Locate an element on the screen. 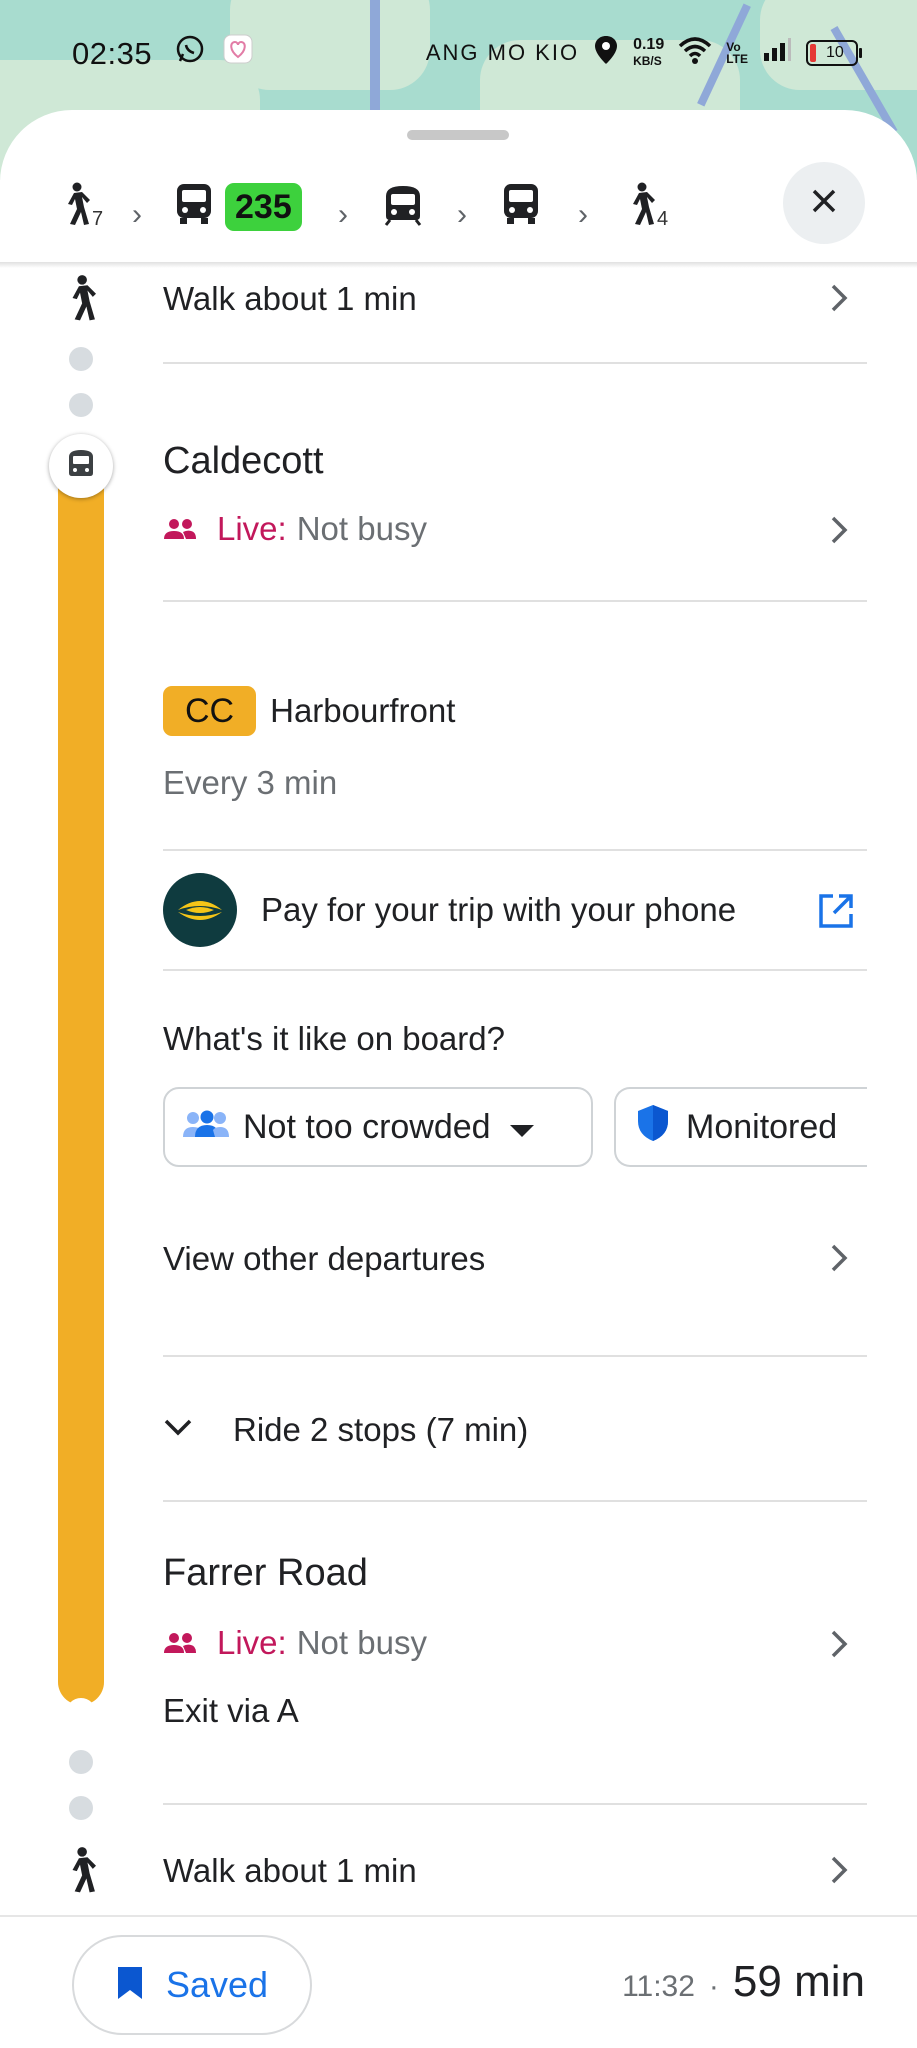 The height and width of the screenshot is (2048, 917). route-walk-start: 7 is located at coordinates (81, 206).